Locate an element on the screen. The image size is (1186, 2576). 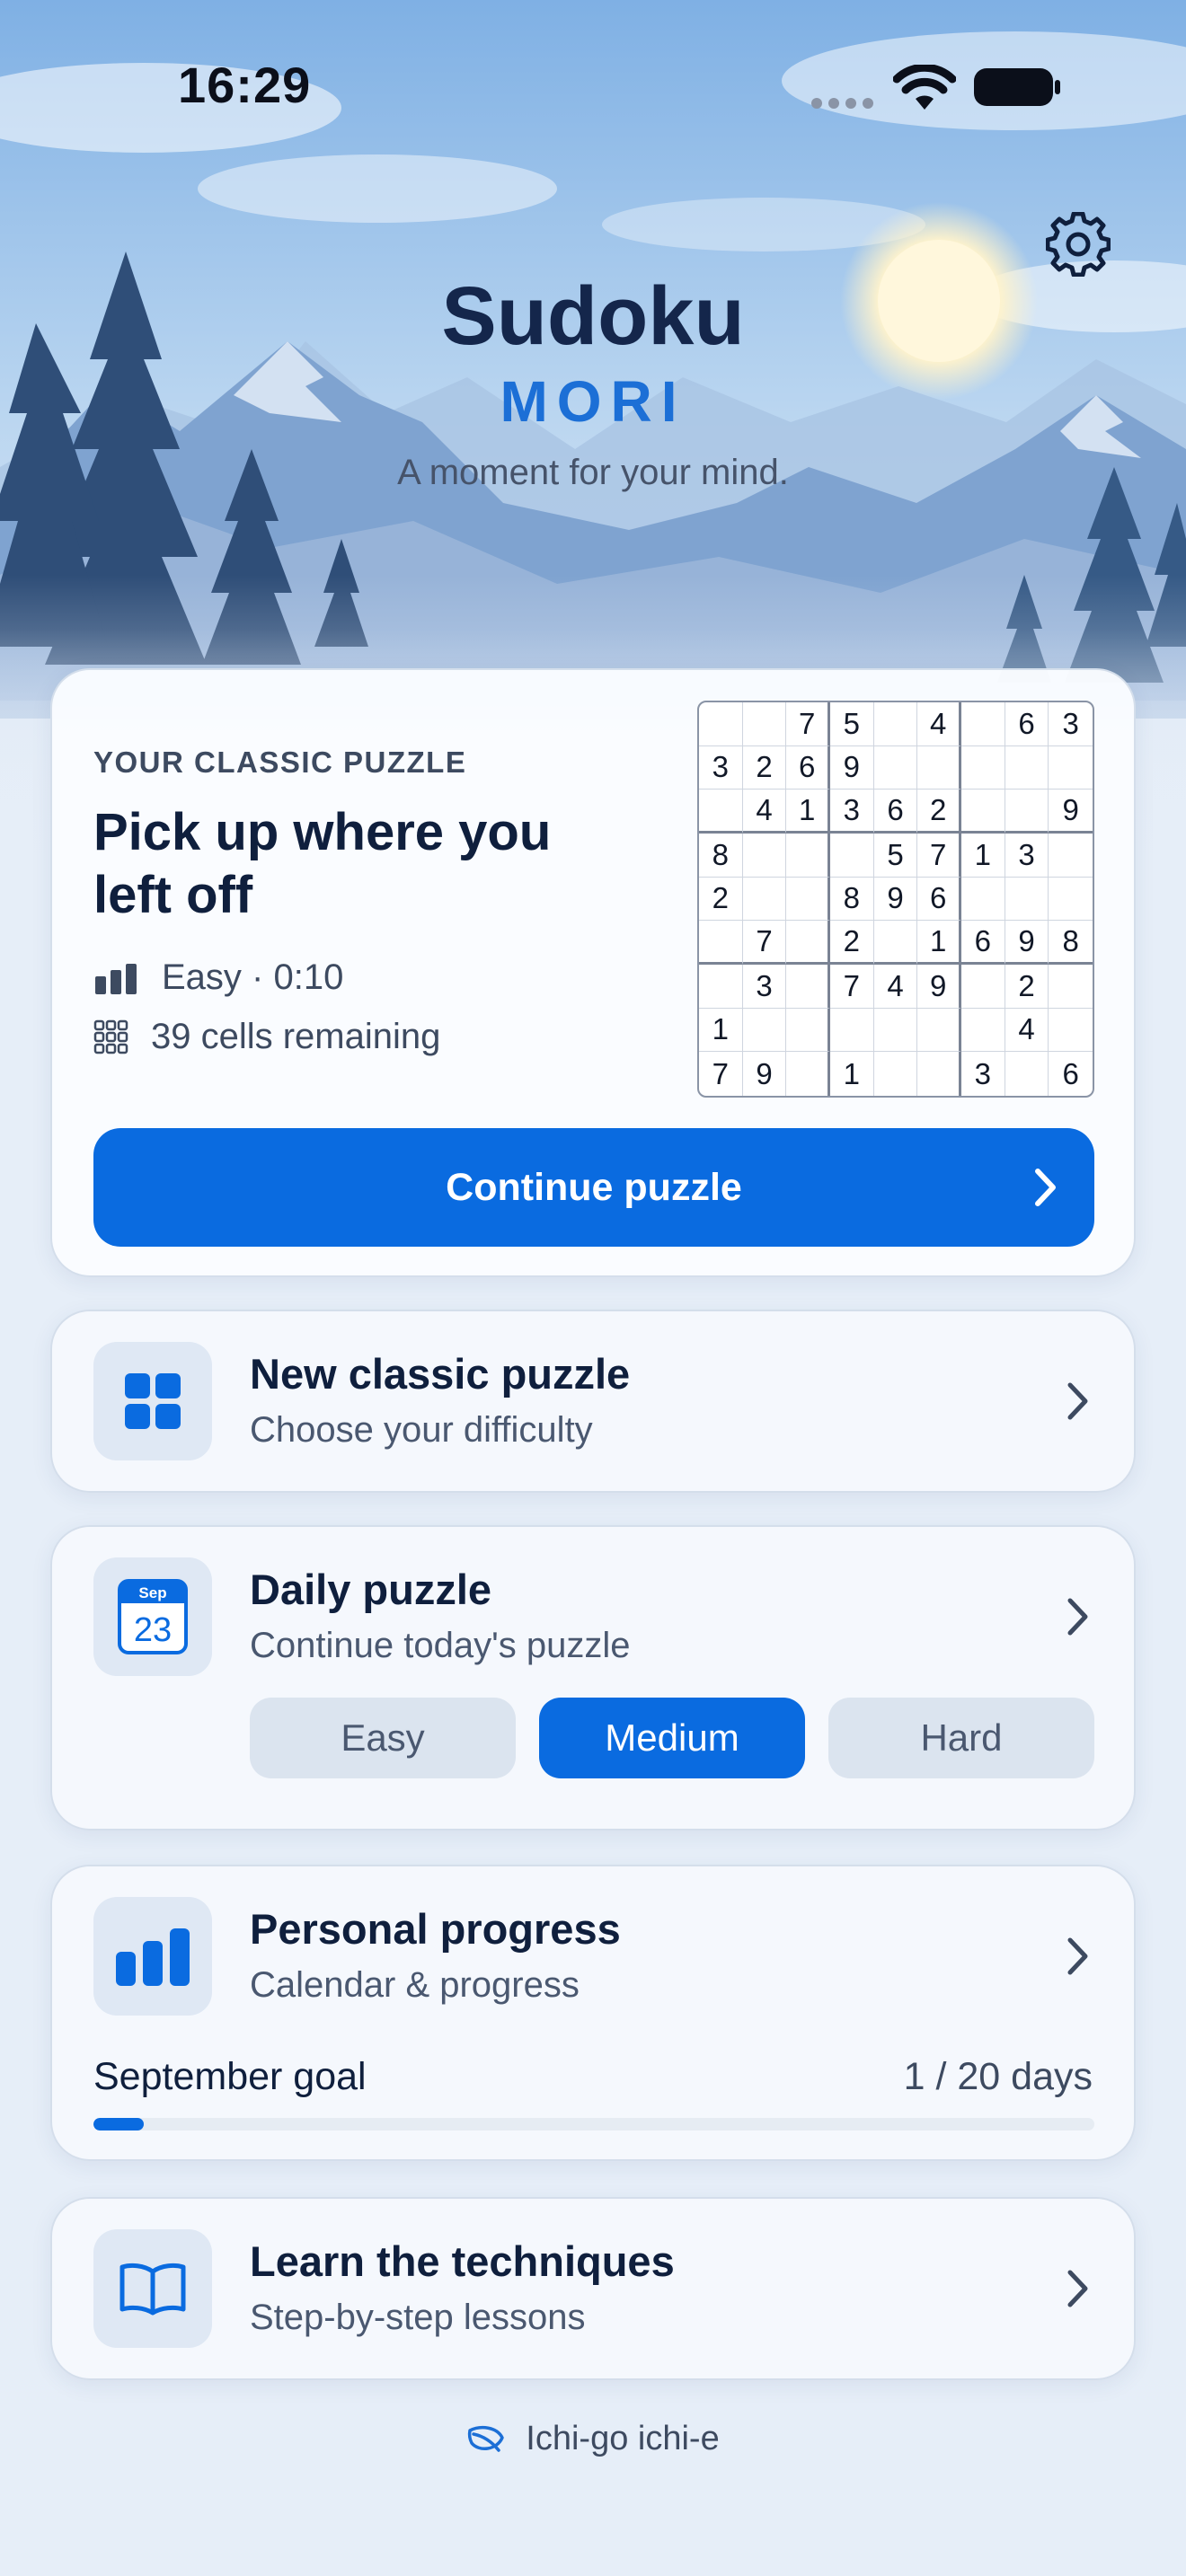
difficulty-easy-button: Easy is located at coordinates (383, 1738).